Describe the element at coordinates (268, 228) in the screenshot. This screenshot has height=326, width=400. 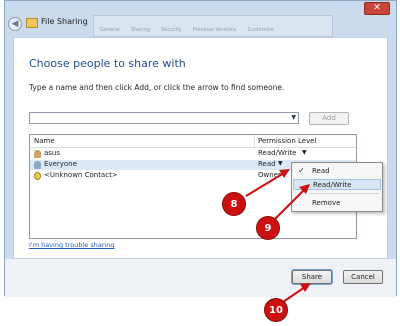
I see `step-9-badge: 9` at that location.